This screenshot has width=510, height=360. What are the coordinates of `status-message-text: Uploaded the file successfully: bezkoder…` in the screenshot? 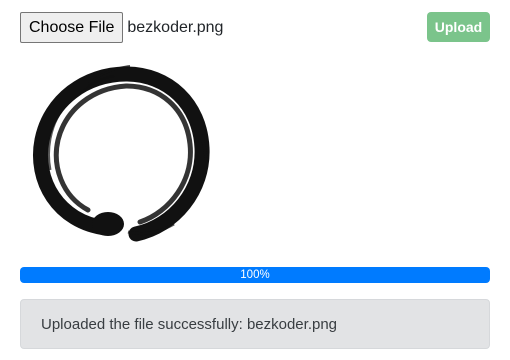 It's located at (189, 324).